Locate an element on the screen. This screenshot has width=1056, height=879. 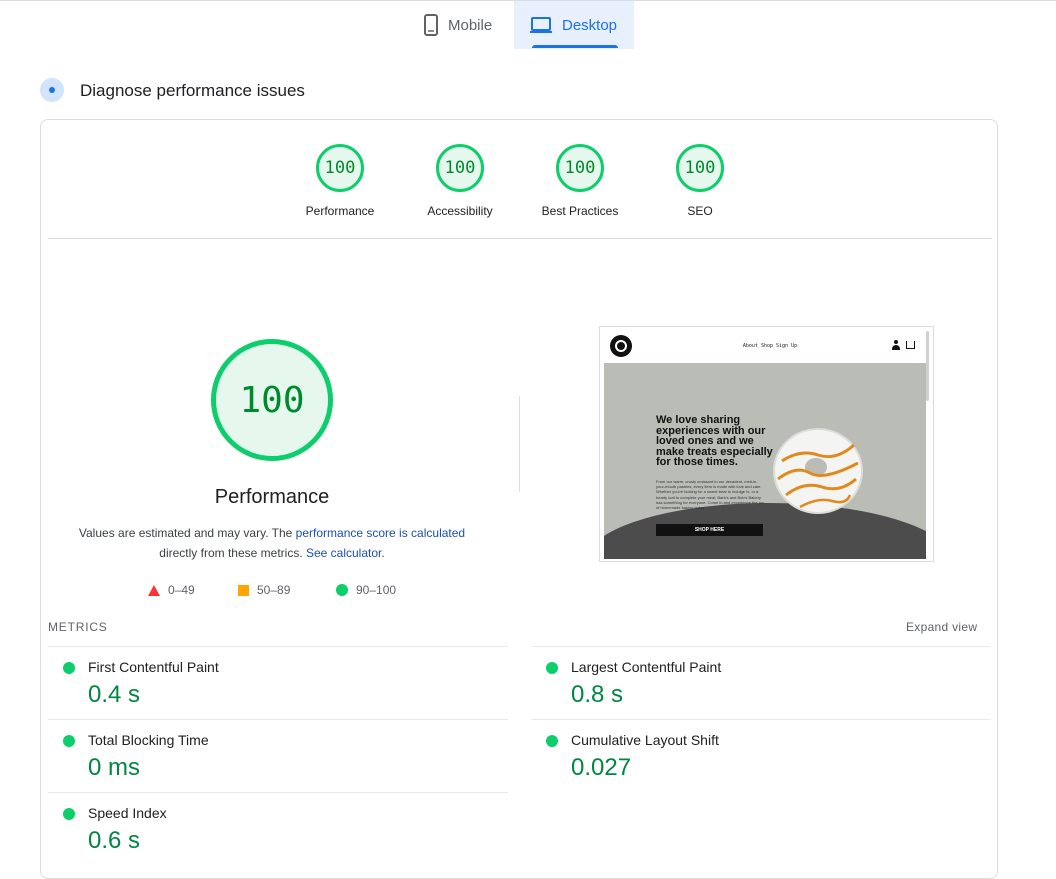
metrics-header: METRICS is located at coordinates (78, 627).